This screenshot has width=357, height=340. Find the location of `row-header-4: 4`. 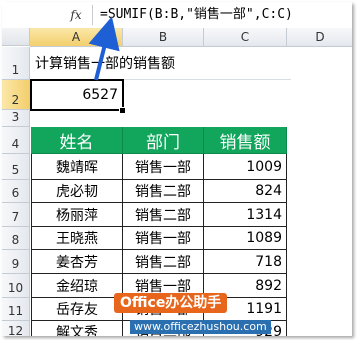

row-header-4: 4 is located at coordinates (16, 140).